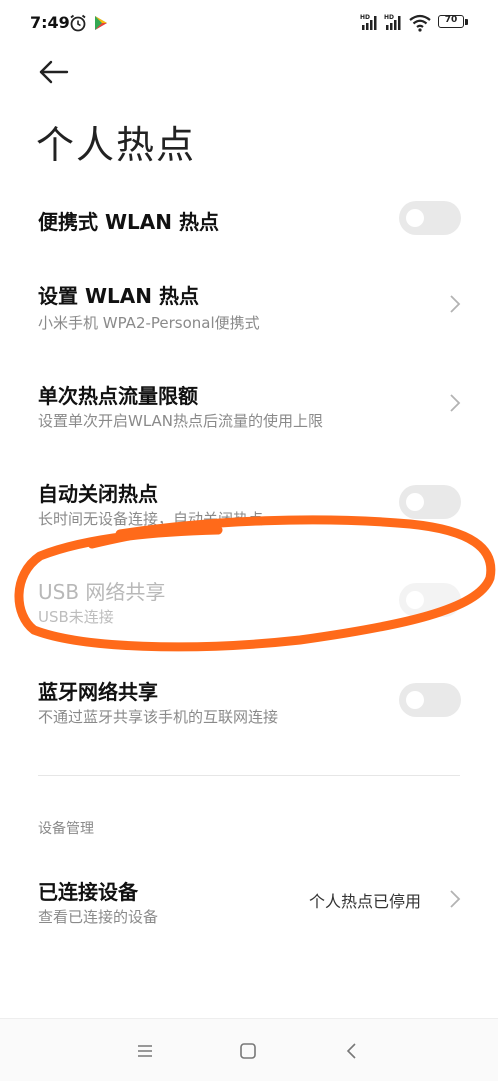 The height and width of the screenshot is (1081, 498). Describe the element at coordinates (249, 305) in the screenshot. I see `setup-wlan-row: 设置 WLAN 热点 小米手机 WPA2-Personal便携式` at that location.